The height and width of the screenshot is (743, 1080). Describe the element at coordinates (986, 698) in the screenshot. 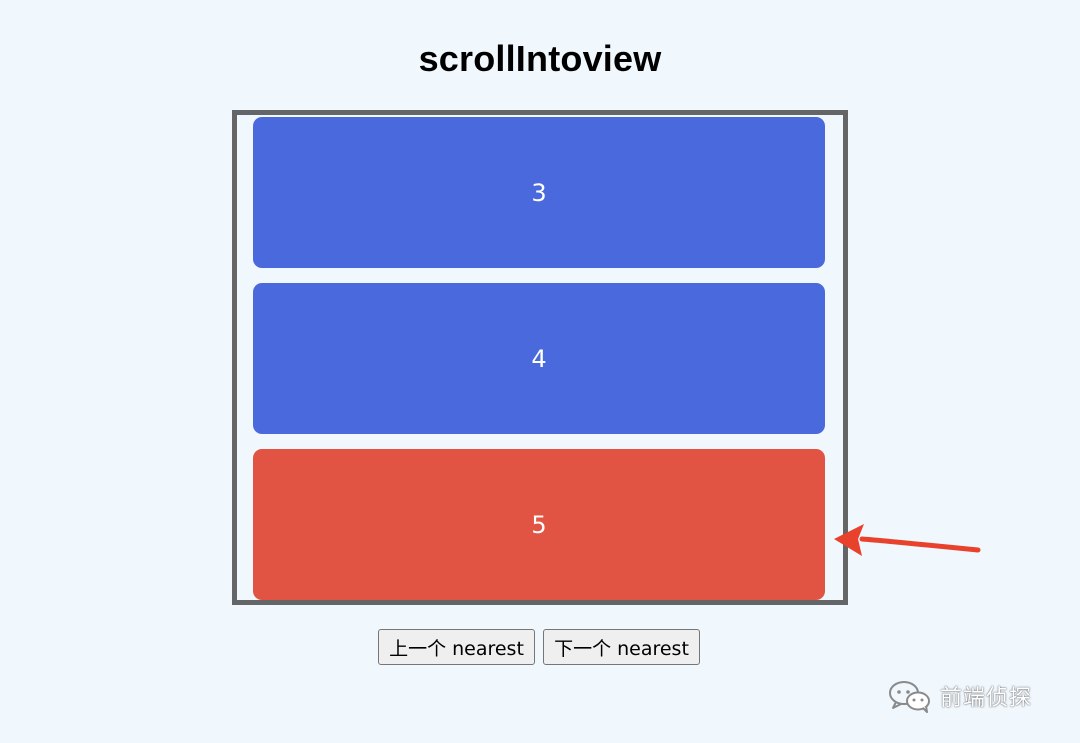

I see `watermark-text: 前端侦探` at that location.